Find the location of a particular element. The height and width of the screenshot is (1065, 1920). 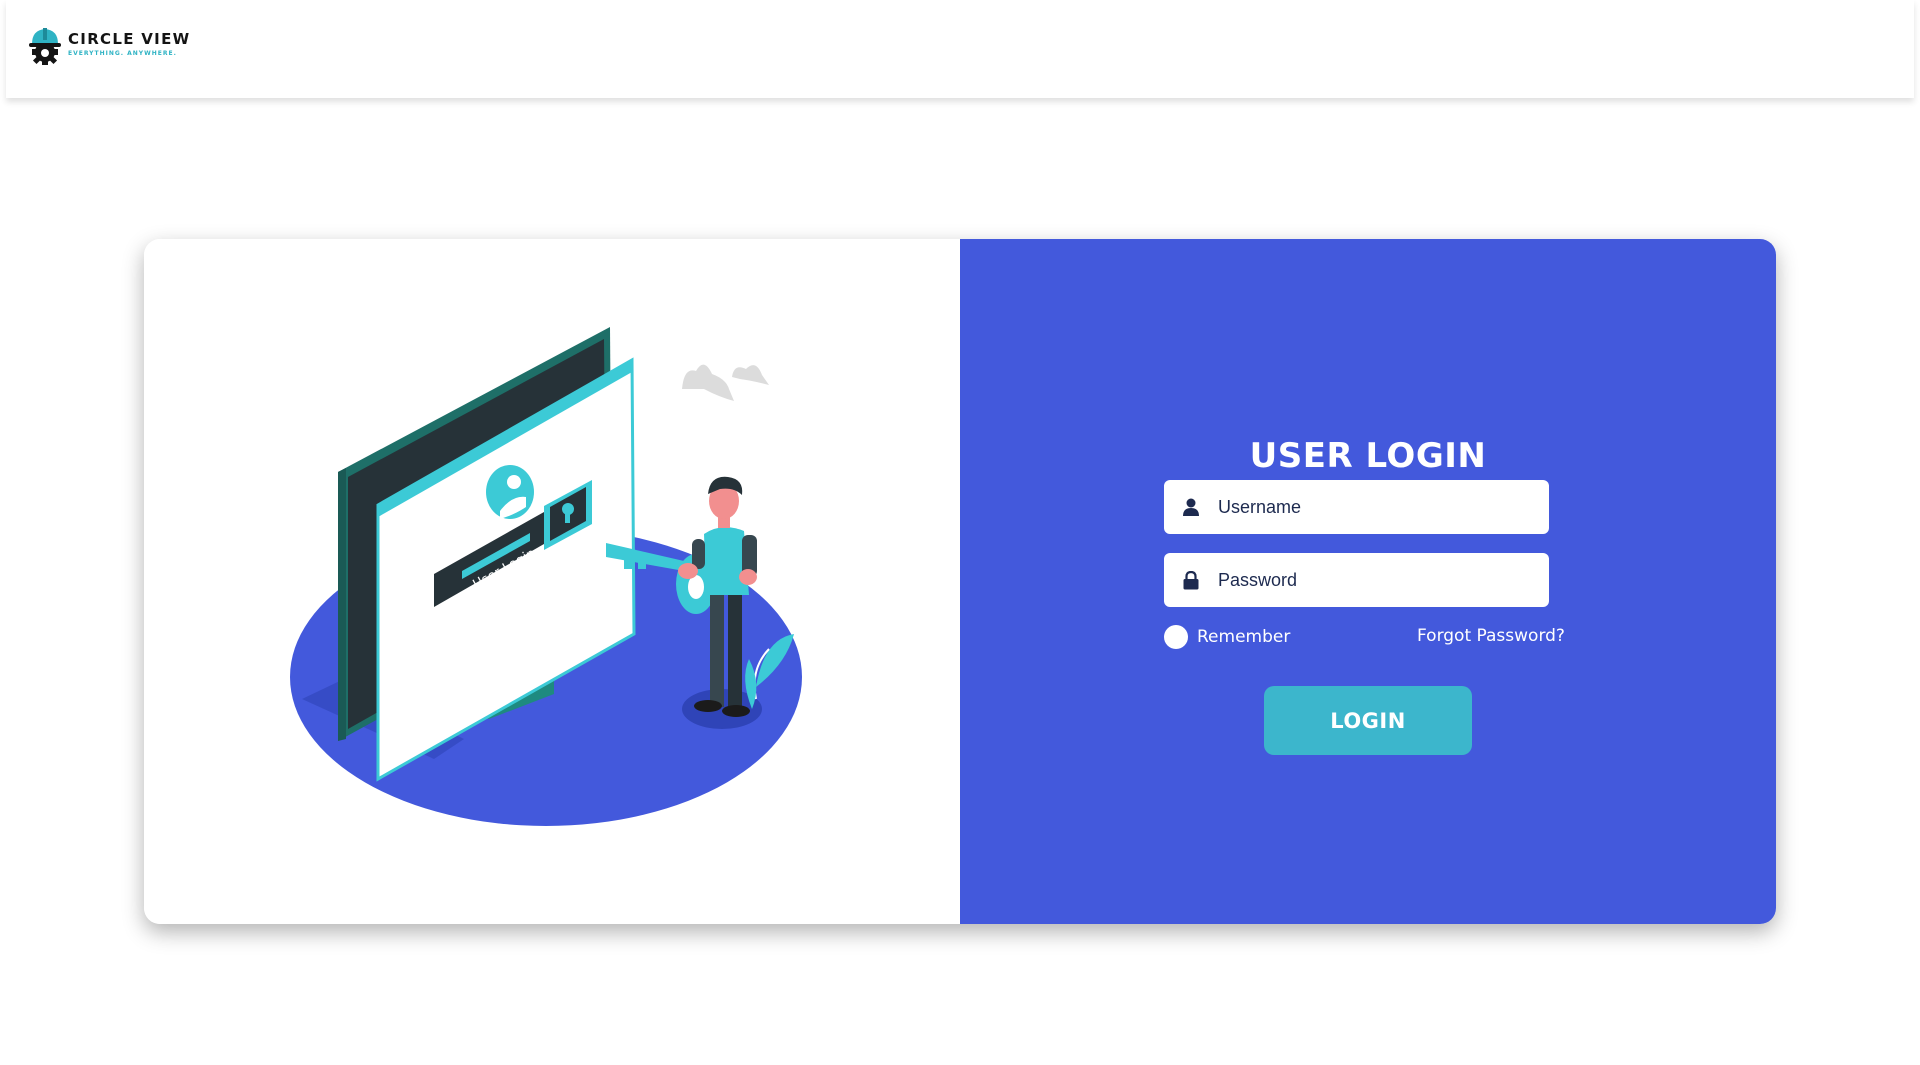

remember-option: Remember is located at coordinates (1227, 637).